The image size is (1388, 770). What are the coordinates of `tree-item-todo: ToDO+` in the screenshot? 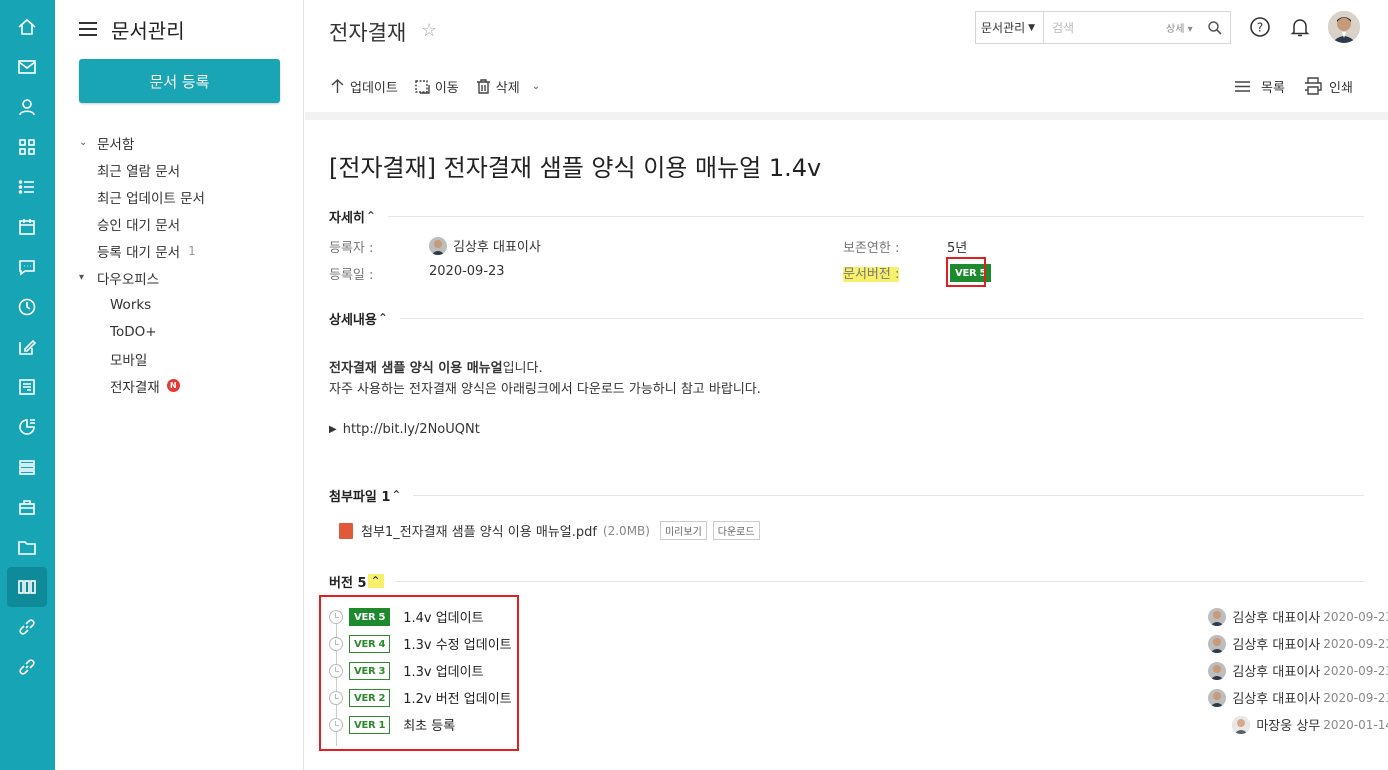 It's located at (184, 331).